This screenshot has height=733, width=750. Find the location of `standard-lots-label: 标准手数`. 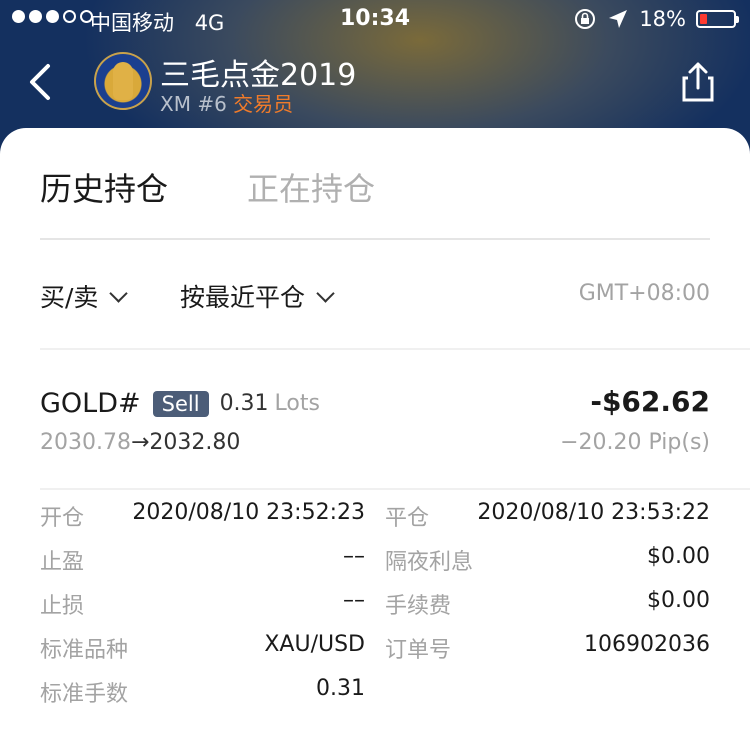

standard-lots-label: 标准手数 is located at coordinates (84, 694).